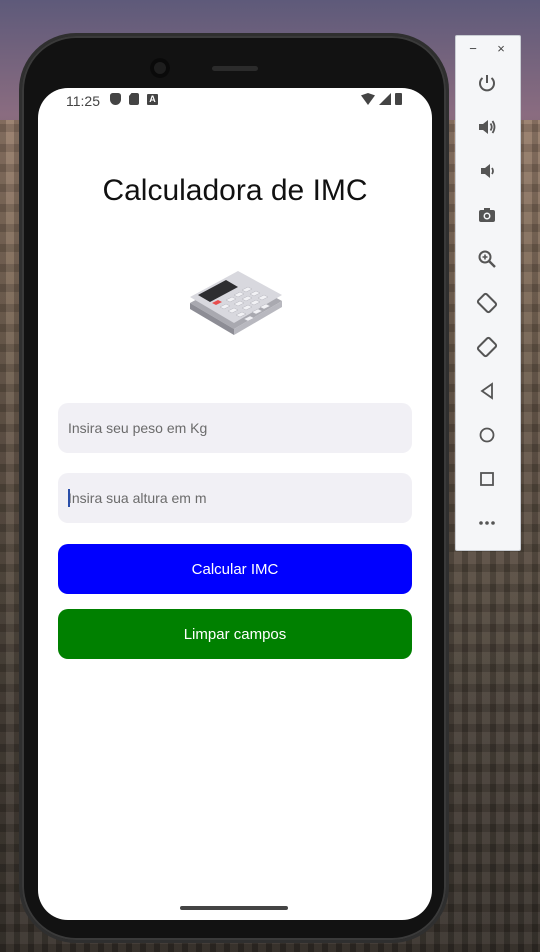 Image resolution: width=540 pixels, height=952 pixels. What do you see at coordinates (235, 634) in the screenshot?
I see `clear-fields-button: Limpar campos` at bounding box center [235, 634].